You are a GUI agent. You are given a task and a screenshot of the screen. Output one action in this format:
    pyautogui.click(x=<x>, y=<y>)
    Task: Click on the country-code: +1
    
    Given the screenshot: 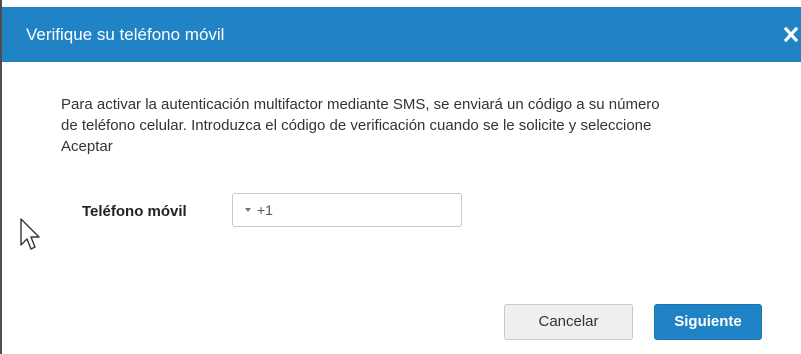 What is the action you would take?
    pyautogui.click(x=265, y=210)
    